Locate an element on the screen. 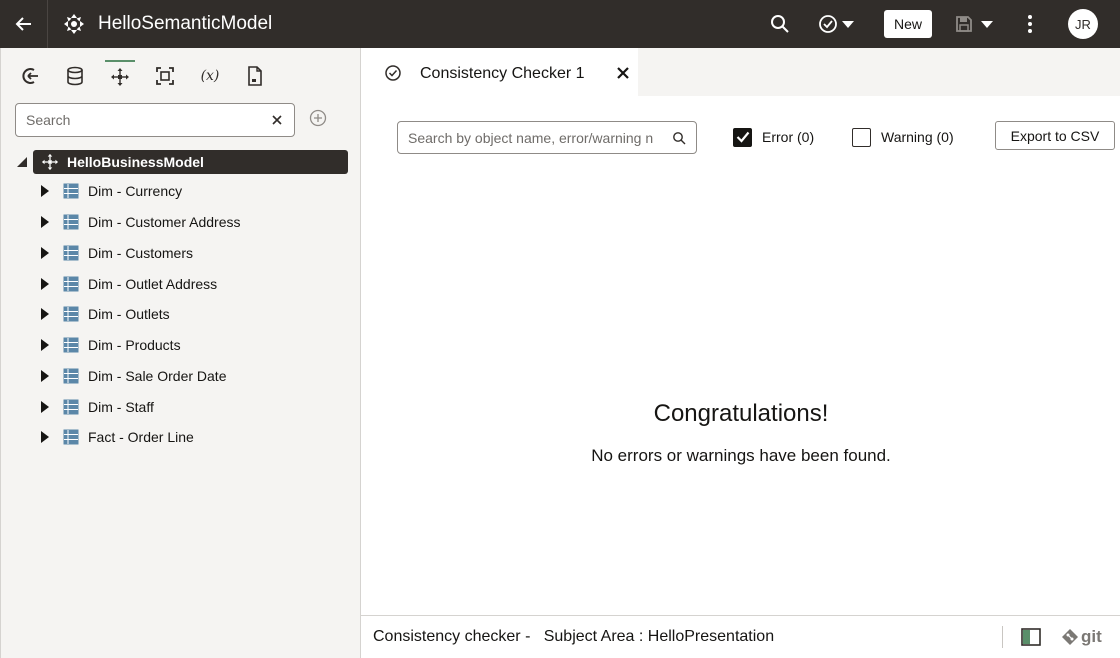 The width and height of the screenshot is (1120, 658). physical-layer-icon is located at coordinates (30, 76).